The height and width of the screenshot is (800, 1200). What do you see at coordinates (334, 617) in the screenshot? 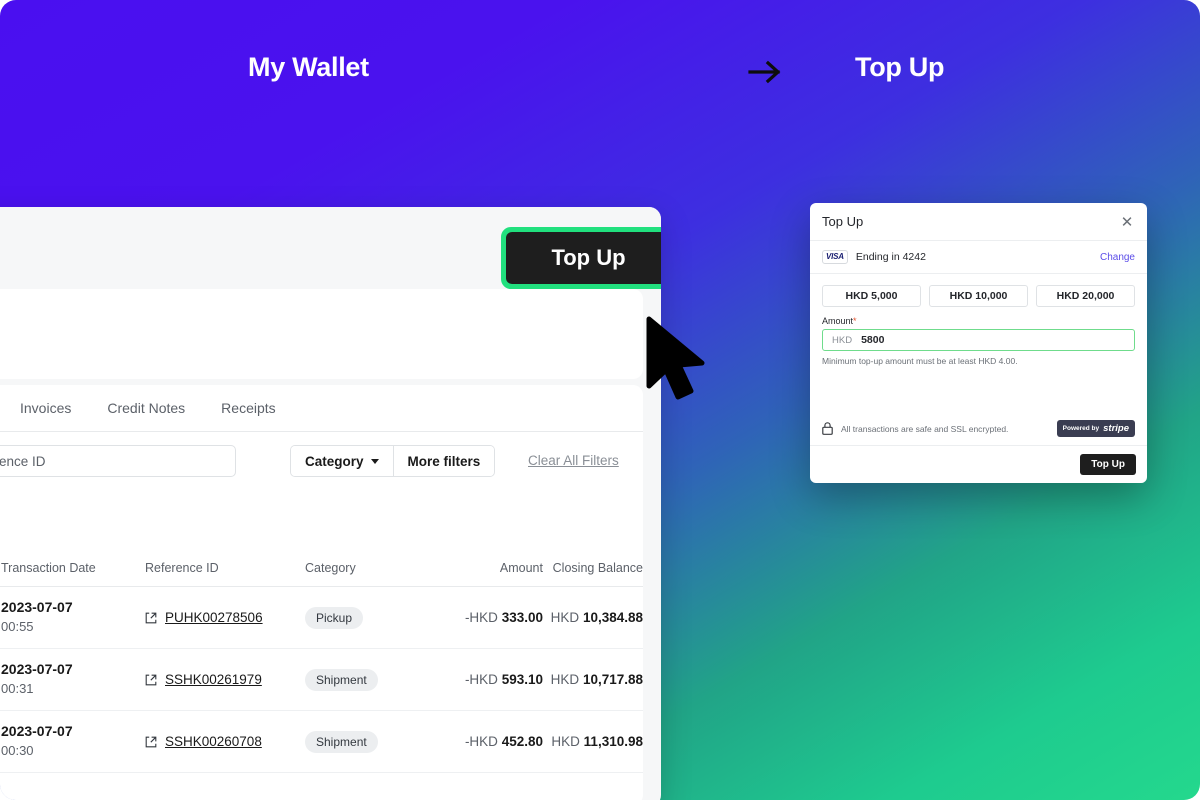
I see `category-badge: Pickup` at bounding box center [334, 617].